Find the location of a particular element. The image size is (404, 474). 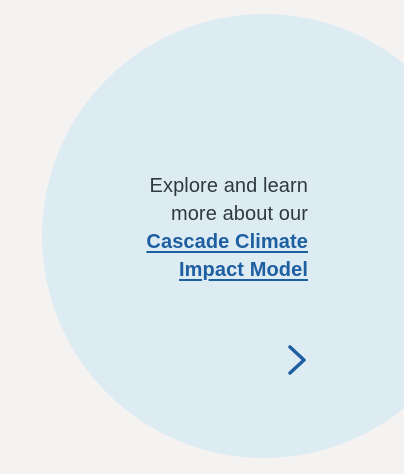

chevron-right-icon is located at coordinates (297, 360).